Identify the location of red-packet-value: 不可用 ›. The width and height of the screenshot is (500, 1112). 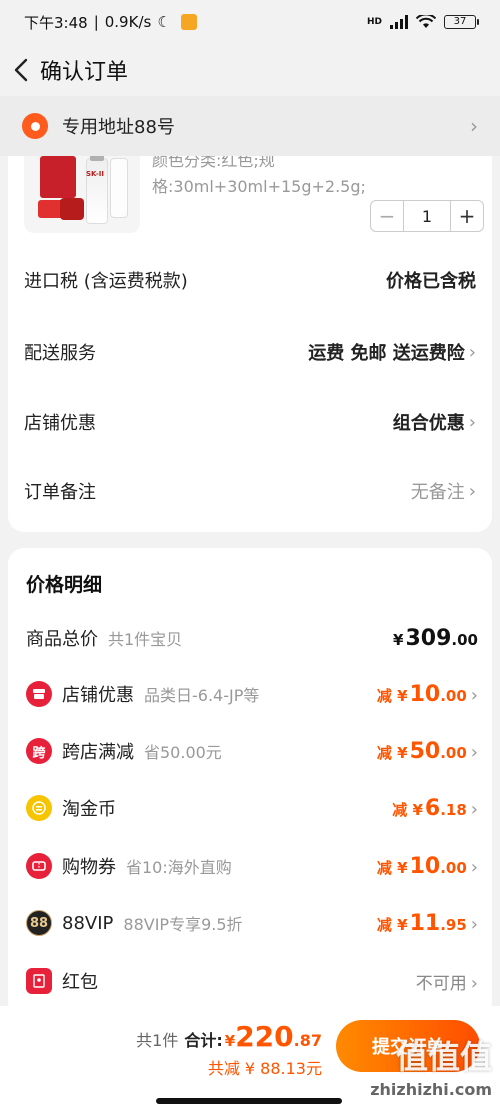
(447, 981).